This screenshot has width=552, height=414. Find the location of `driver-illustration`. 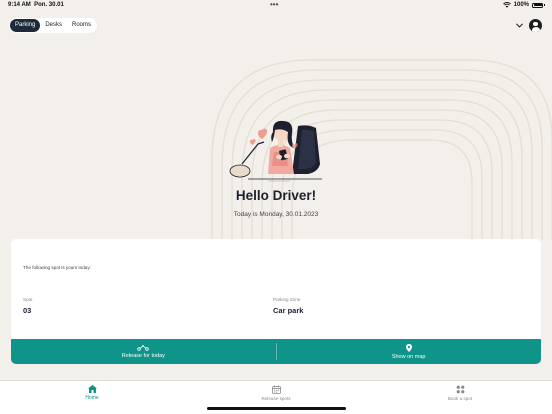

driver-illustration is located at coordinates (275, 151).